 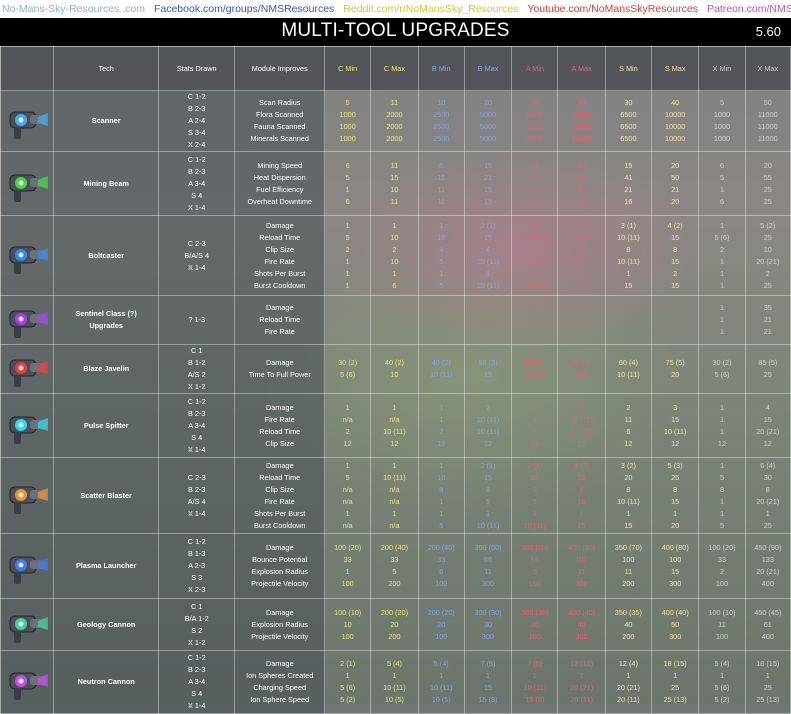 I want to click on cell-line: 6500, so click(x=628, y=138).